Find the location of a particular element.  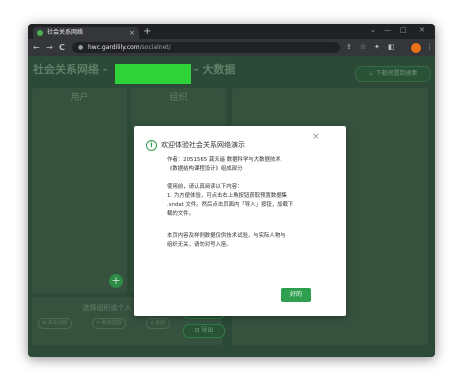

usage-line: 1. 为方便体验，可点击右上角按钮获取预置数据集 is located at coordinates (227, 196).